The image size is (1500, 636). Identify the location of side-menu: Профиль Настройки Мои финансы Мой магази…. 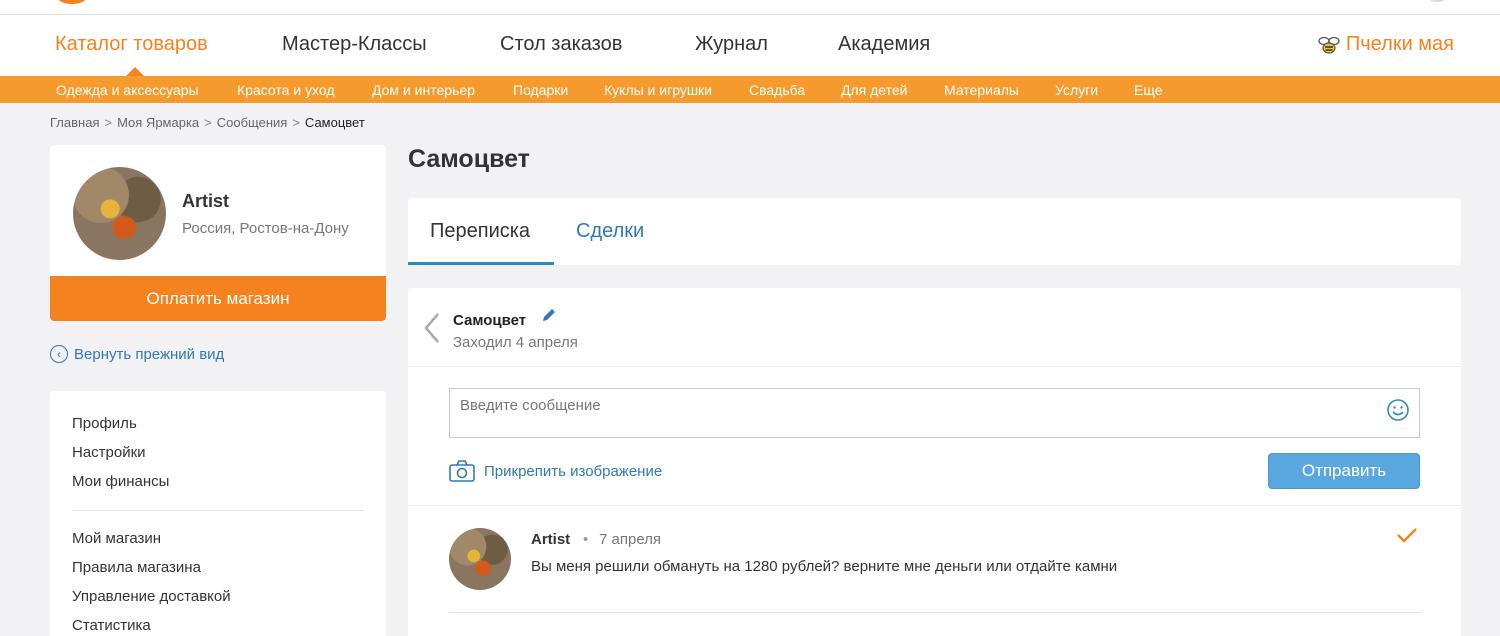
(218, 513).